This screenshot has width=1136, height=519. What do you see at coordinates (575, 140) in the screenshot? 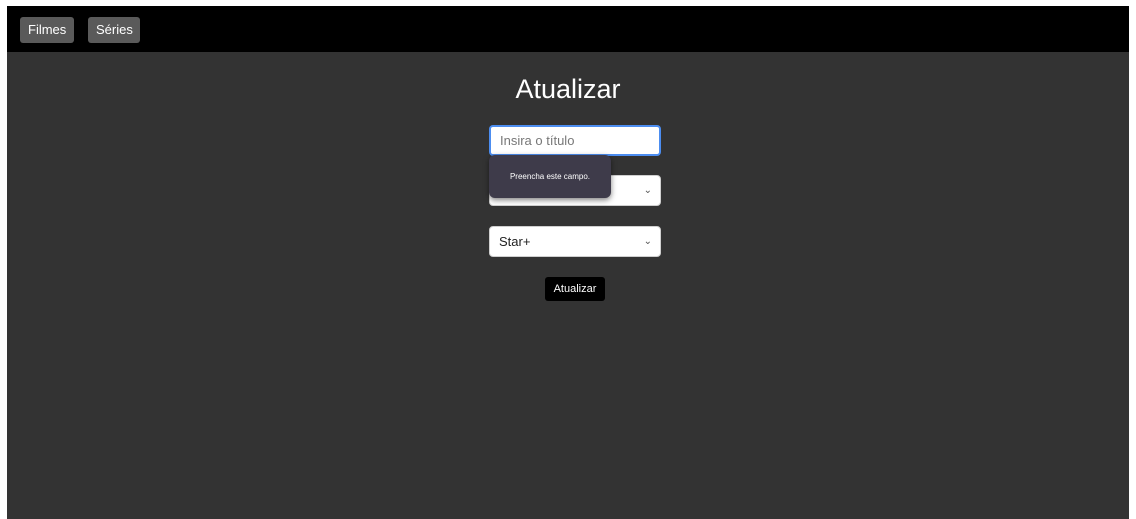
I see `title-input` at bounding box center [575, 140].